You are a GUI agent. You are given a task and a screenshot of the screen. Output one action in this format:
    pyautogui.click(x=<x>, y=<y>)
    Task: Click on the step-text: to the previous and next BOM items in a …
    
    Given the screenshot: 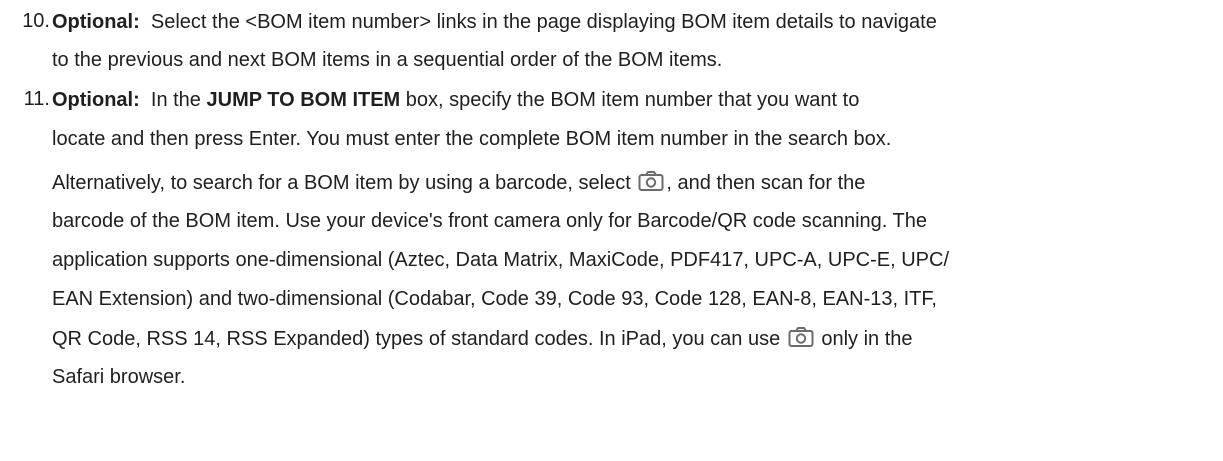 What is the action you would take?
    pyautogui.click(x=387, y=60)
    